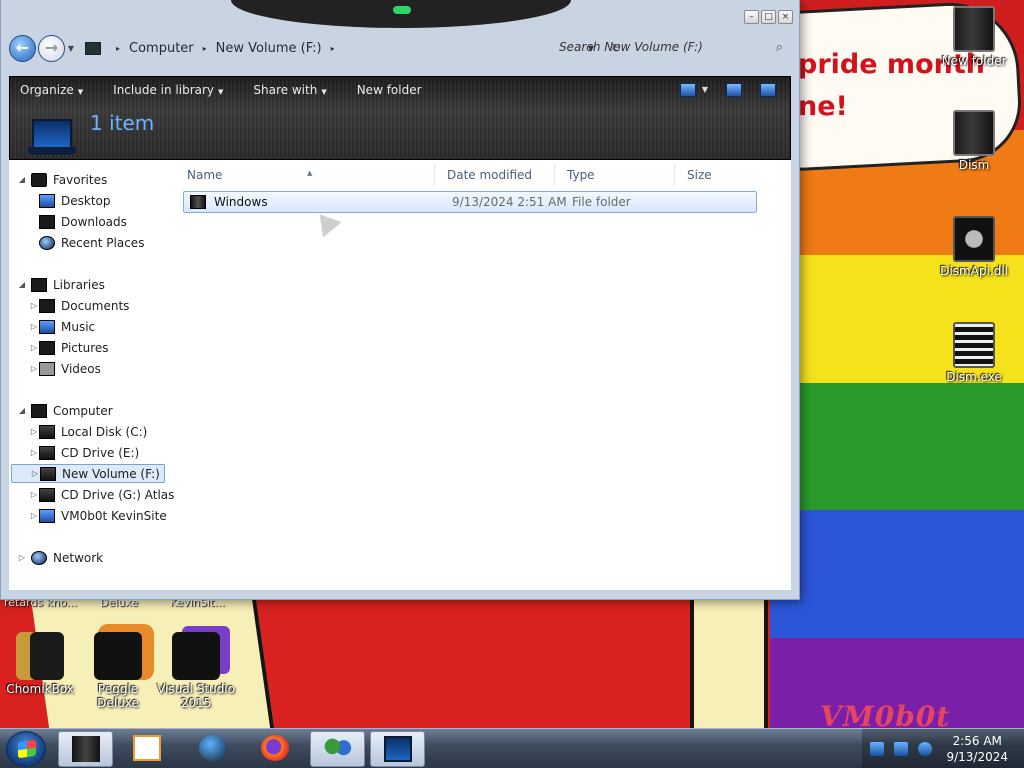 The image size is (1024, 768). Describe the element at coordinates (69, 347) in the screenshot. I see `nav-item-pictures: ▷ Pictures` at that location.